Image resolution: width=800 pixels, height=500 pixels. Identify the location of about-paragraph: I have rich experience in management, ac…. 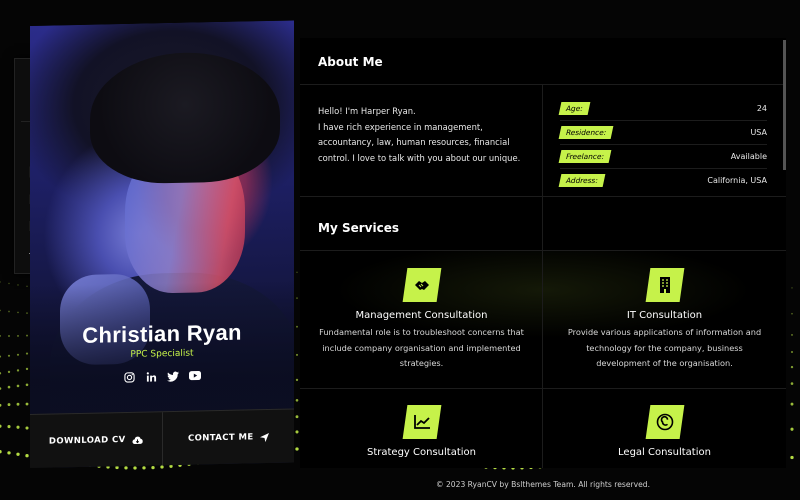
(419, 142).